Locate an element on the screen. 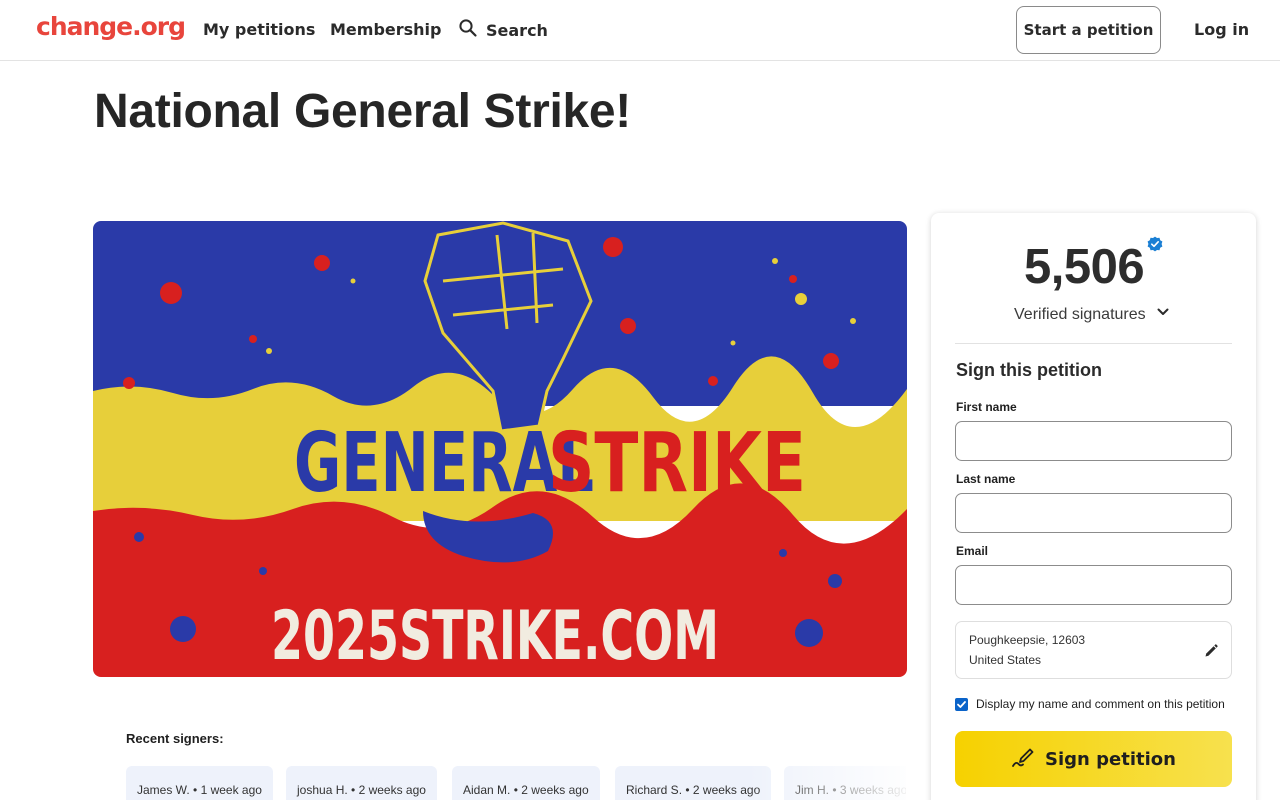 Image resolution: width=1280 pixels, height=800 pixels. poster-website: 2025STRIKE.COM is located at coordinates (495, 636).